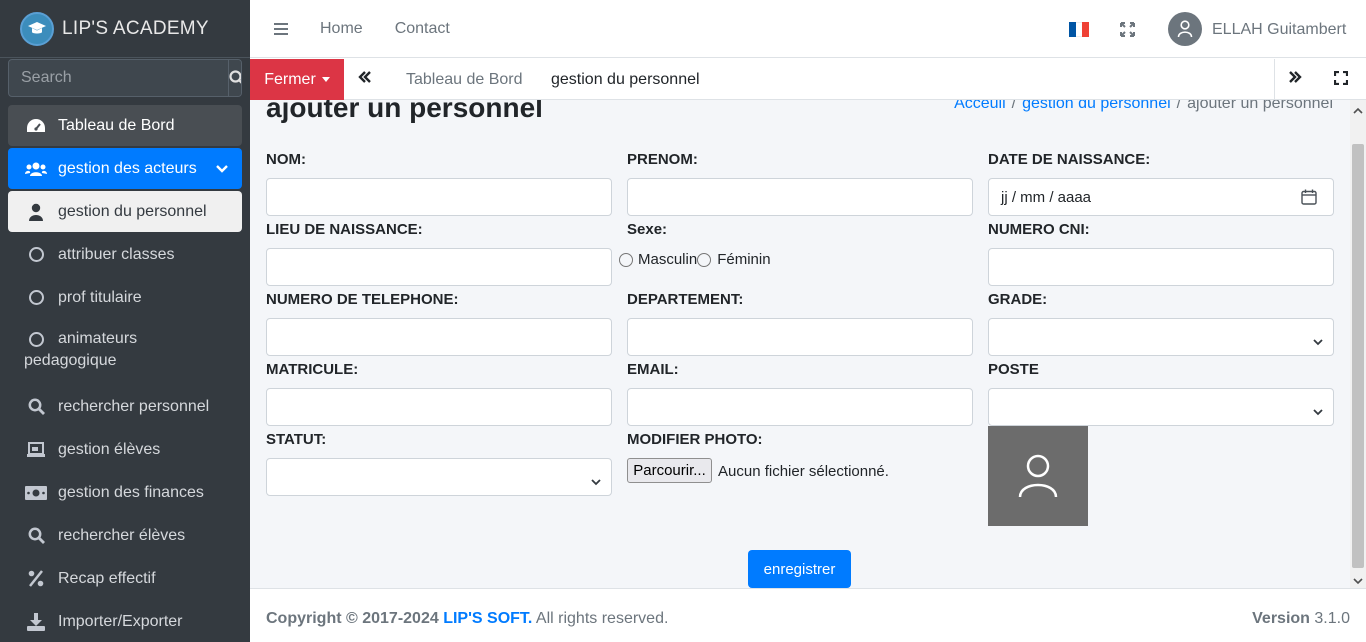 This screenshot has height=642, width=1366. I want to click on sidebar-item-label: gestion des finances, so click(131, 492).